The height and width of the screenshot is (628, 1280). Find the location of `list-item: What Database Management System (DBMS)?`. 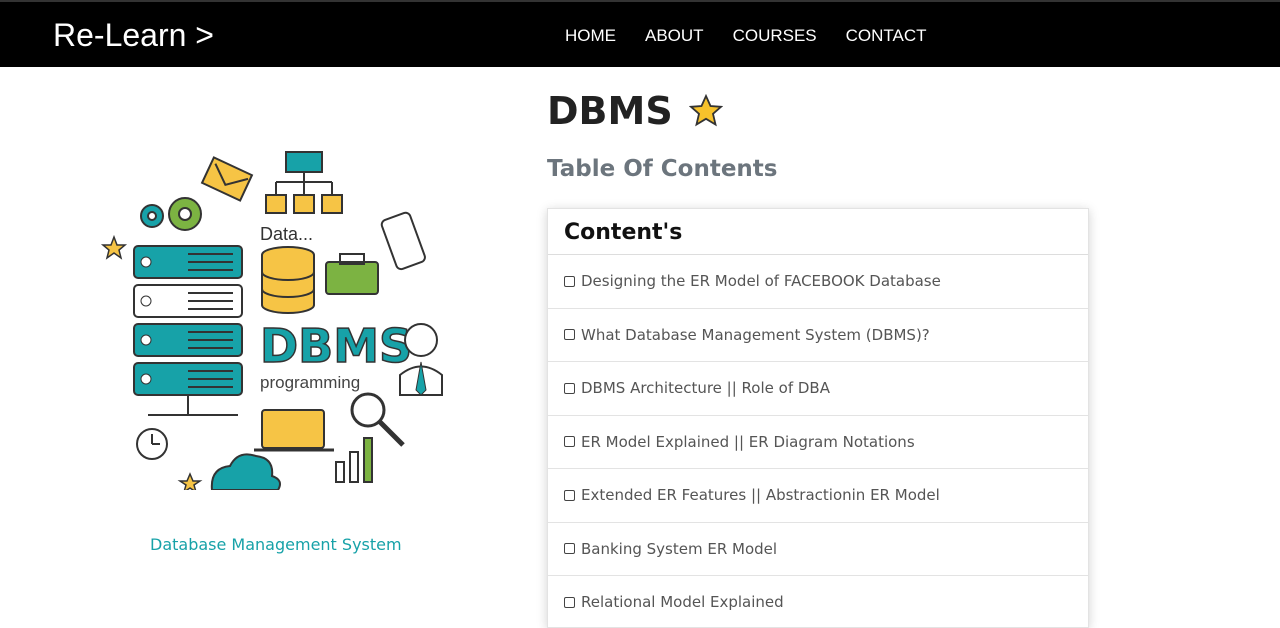

list-item: What Database Management System (DBMS)? is located at coordinates (818, 335).